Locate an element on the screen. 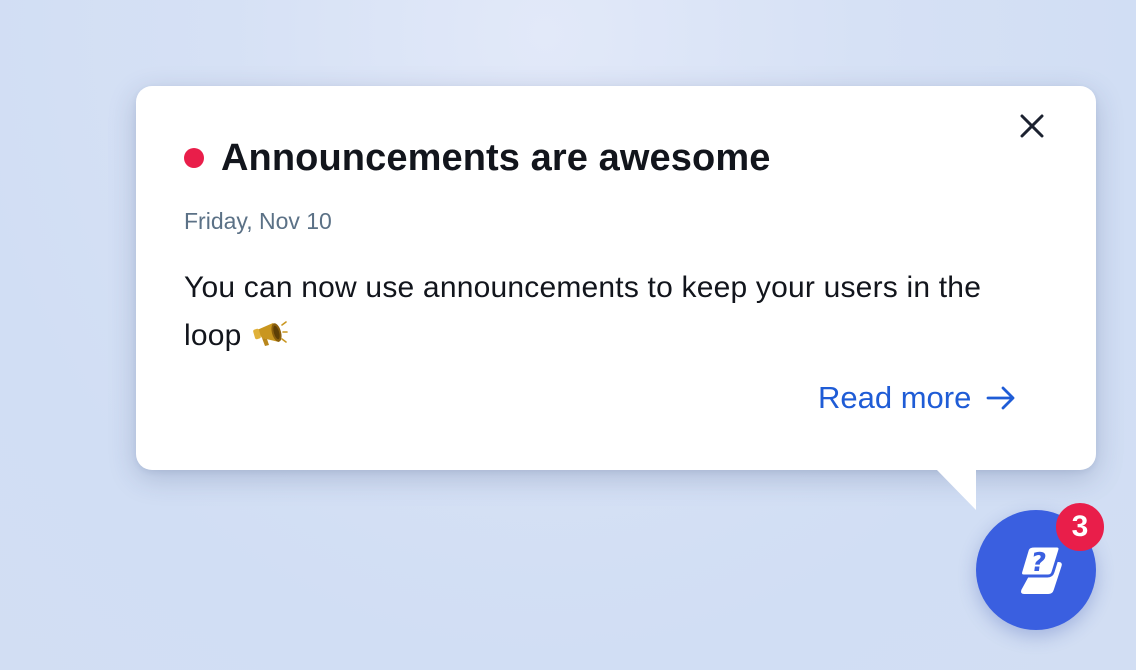 The height and width of the screenshot is (670, 1136). arrow-right-icon is located at coordinates (1001, 398).